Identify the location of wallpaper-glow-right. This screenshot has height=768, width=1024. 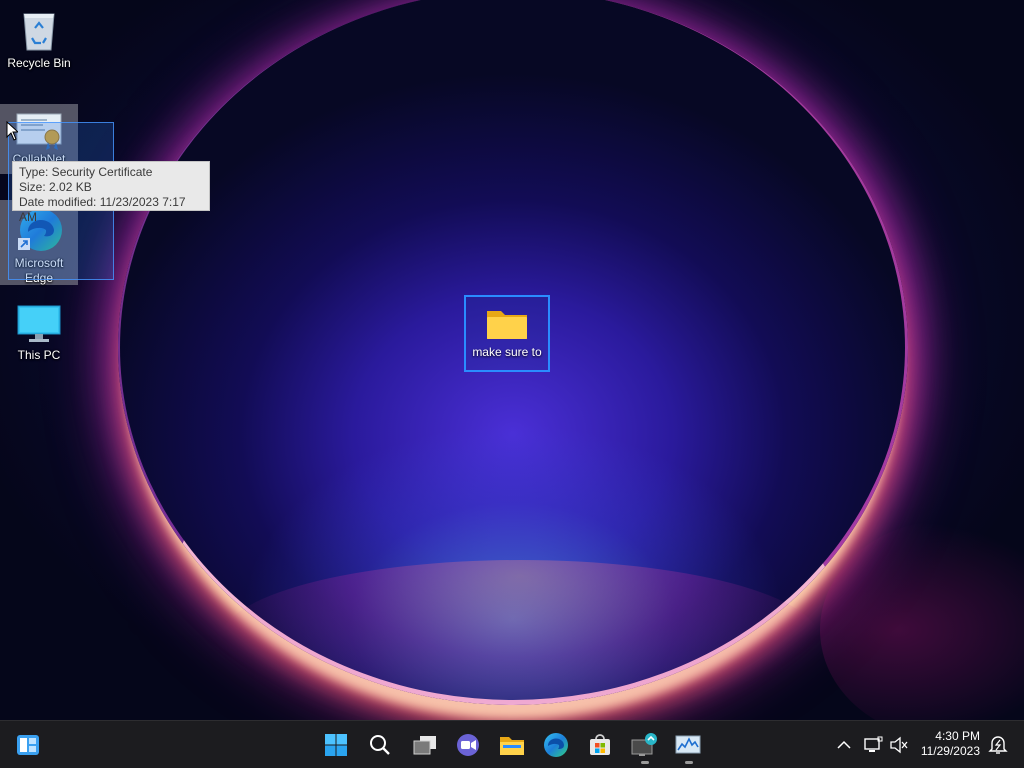
(922, 620).